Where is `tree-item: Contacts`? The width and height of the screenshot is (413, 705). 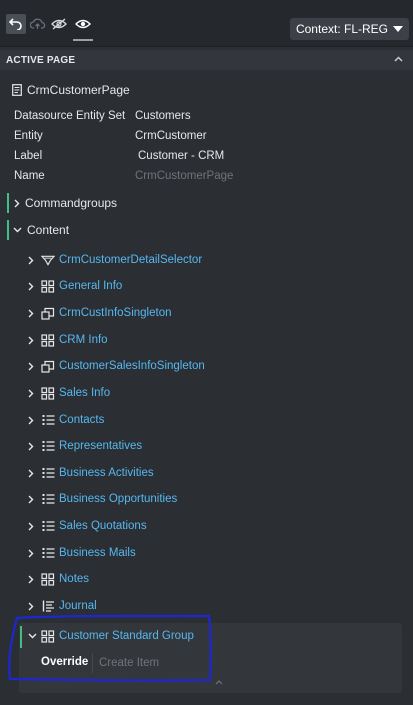 tree-item: Contacts is located at coordinates (66, 420).